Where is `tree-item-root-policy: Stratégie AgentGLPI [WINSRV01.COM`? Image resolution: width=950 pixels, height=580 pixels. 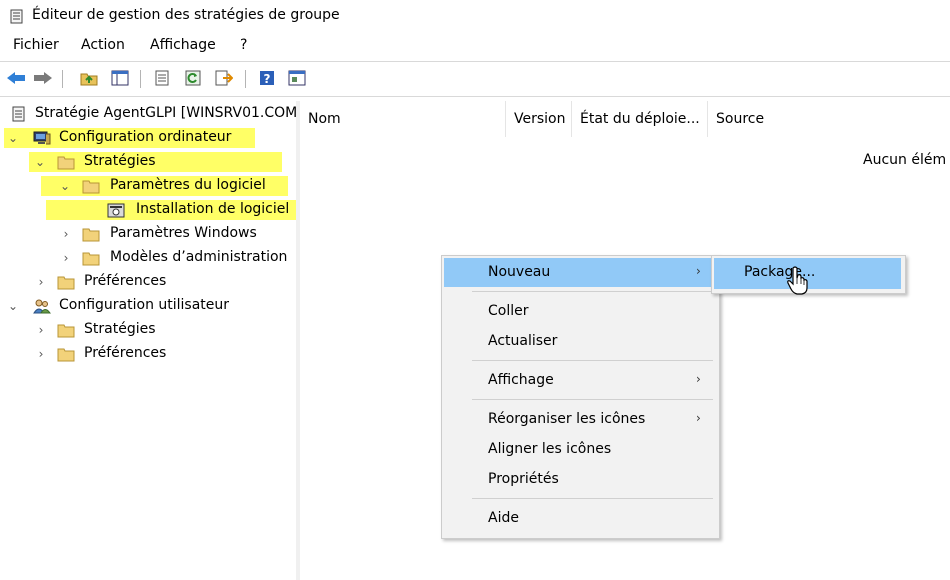
tree-item-root-policy: Stratégie AgentGLPI [WINSRV01.COM is located at coordinates (148, 115).